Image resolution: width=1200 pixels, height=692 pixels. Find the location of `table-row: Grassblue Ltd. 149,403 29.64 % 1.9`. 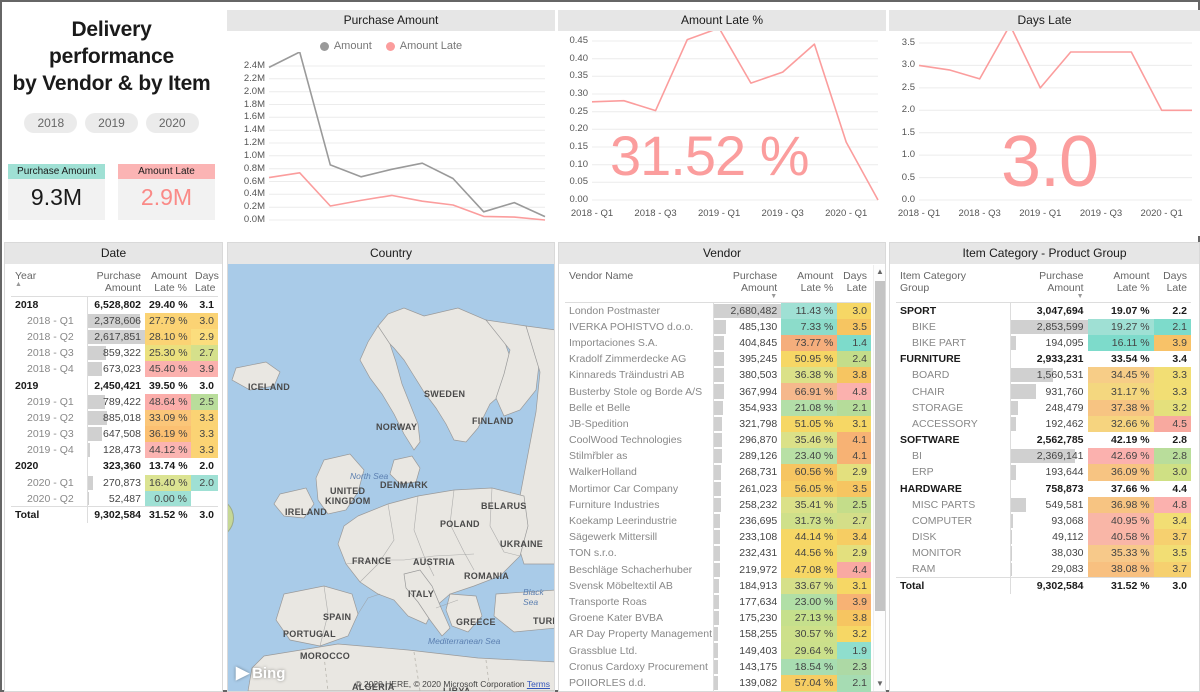

table-row: Grassblue Ltd. 149,403 29.64 % 1.9 is located at coordinates (718, 650).